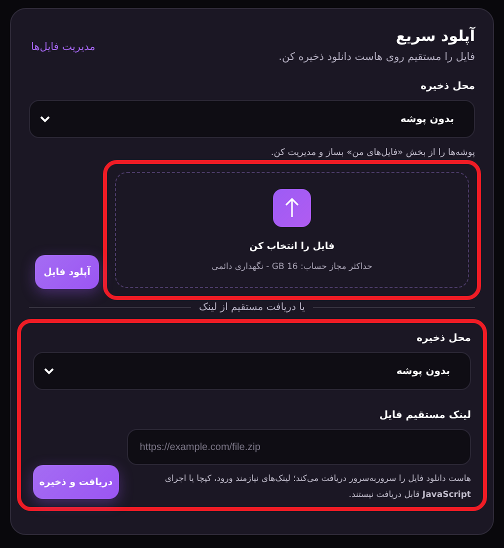 This screenshot has width=504, height=548. I want to click on divider-text: یا دریافت مستقیم از لینک, so click(252, 307).